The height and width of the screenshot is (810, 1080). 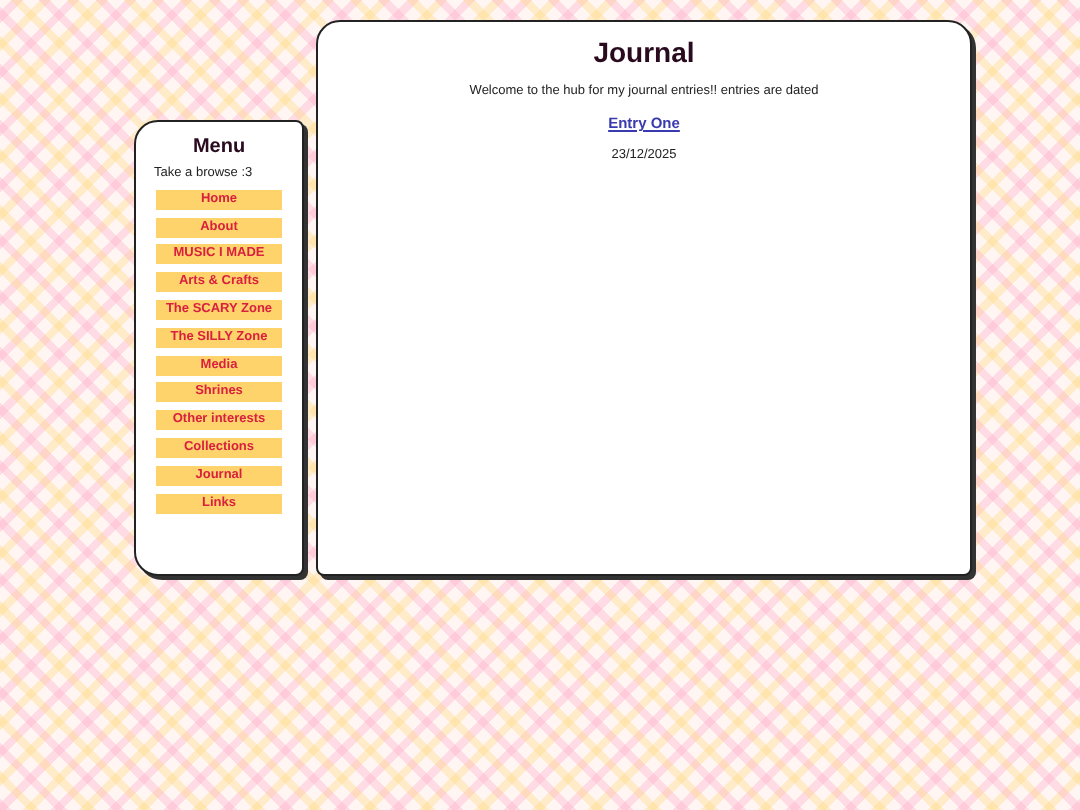 What do you see at coordinates (219, 147) in the screenshot?
I see `menu-title: Menu` at bounding box center [219, 147].